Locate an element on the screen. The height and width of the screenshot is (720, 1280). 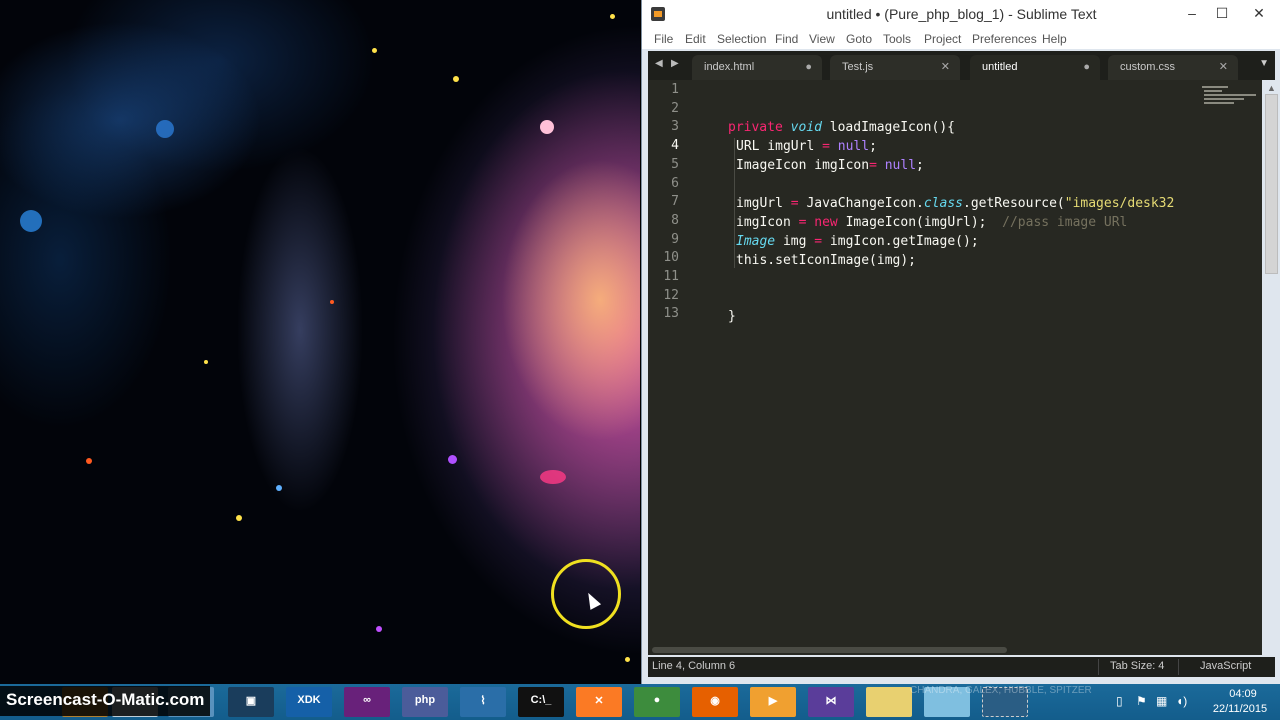
line-number: 3 is located at coordinates (675, 127).